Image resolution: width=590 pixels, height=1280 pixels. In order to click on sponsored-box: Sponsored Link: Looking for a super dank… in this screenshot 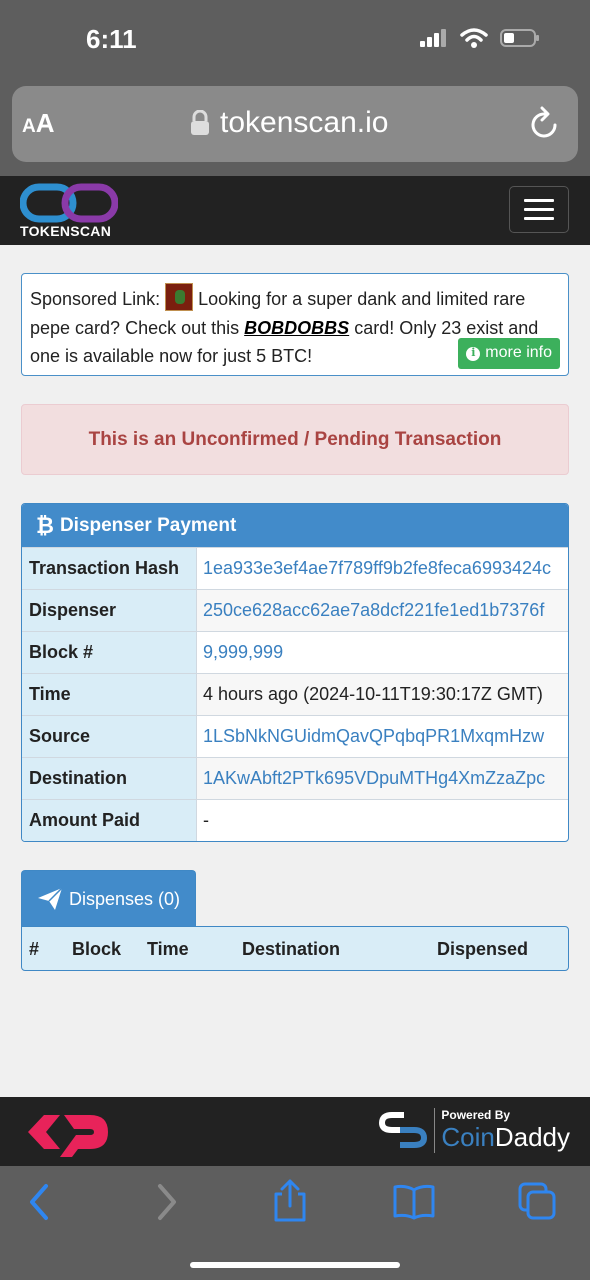, I will do `click(295, 324)`.